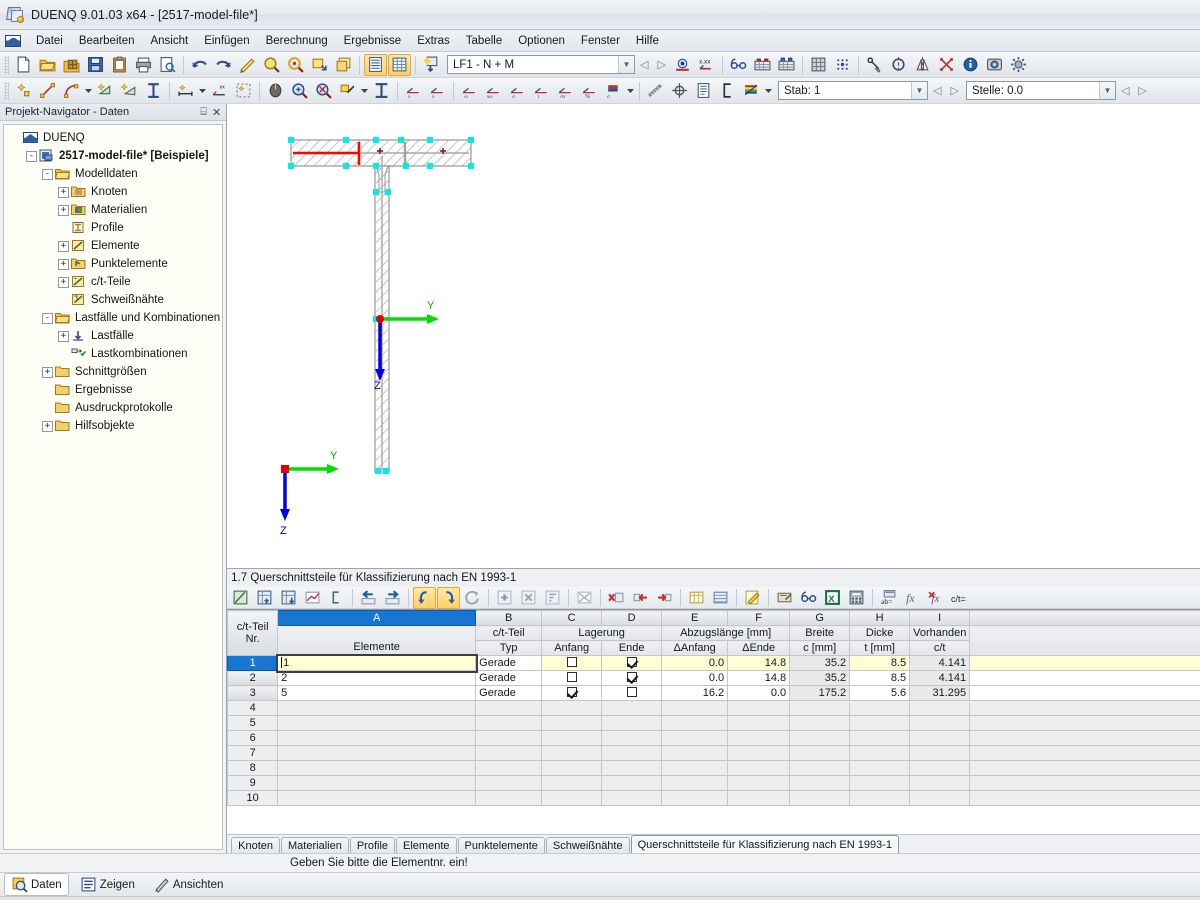 The image size is (1200, 900). Describe the element at coordinates (47, 65) in the screenshot. I see `open-folder-icon` at that location.